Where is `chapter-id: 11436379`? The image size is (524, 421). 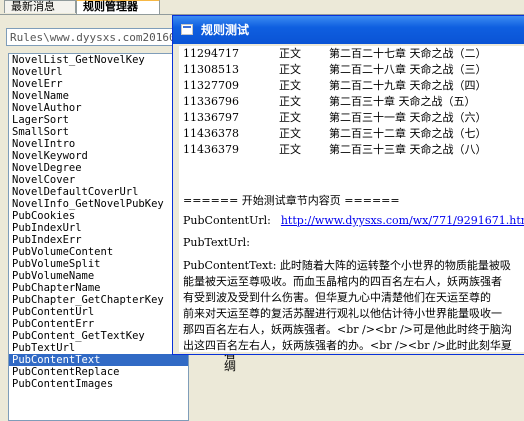 chapter-id: 11436379 is located at coordinates (211, 149).